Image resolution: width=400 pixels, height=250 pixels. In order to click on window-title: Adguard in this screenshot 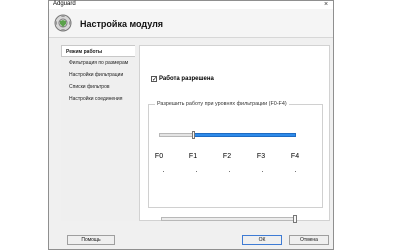, I will do `click(64, 4)`.